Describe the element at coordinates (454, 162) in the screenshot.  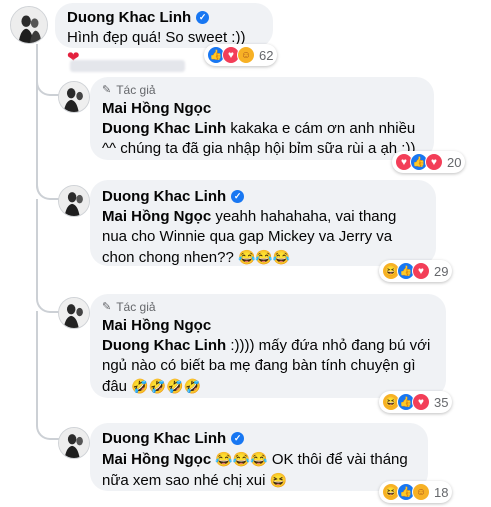
I see `reaction-count: 20` at that location.